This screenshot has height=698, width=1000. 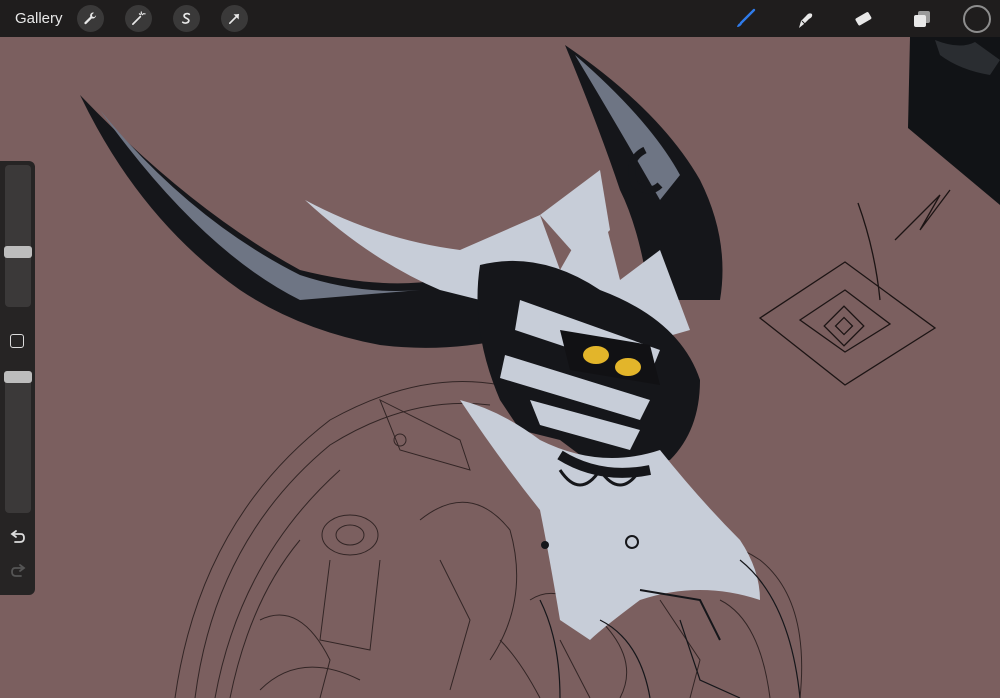 I want to click on layers-button, so click(x=922, y=19).